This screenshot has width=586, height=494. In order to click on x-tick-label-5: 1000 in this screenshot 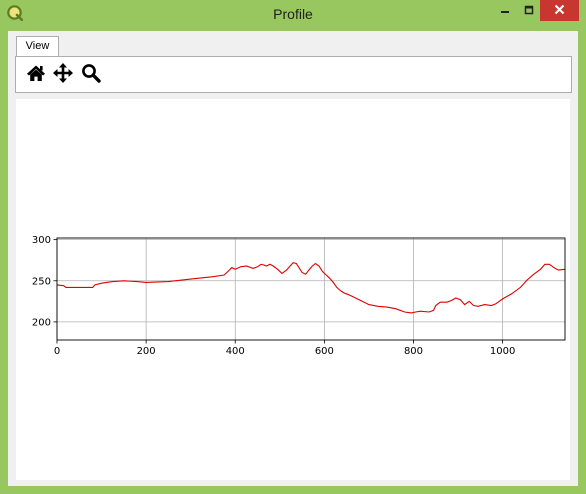, I will do `click(502, 351)`.